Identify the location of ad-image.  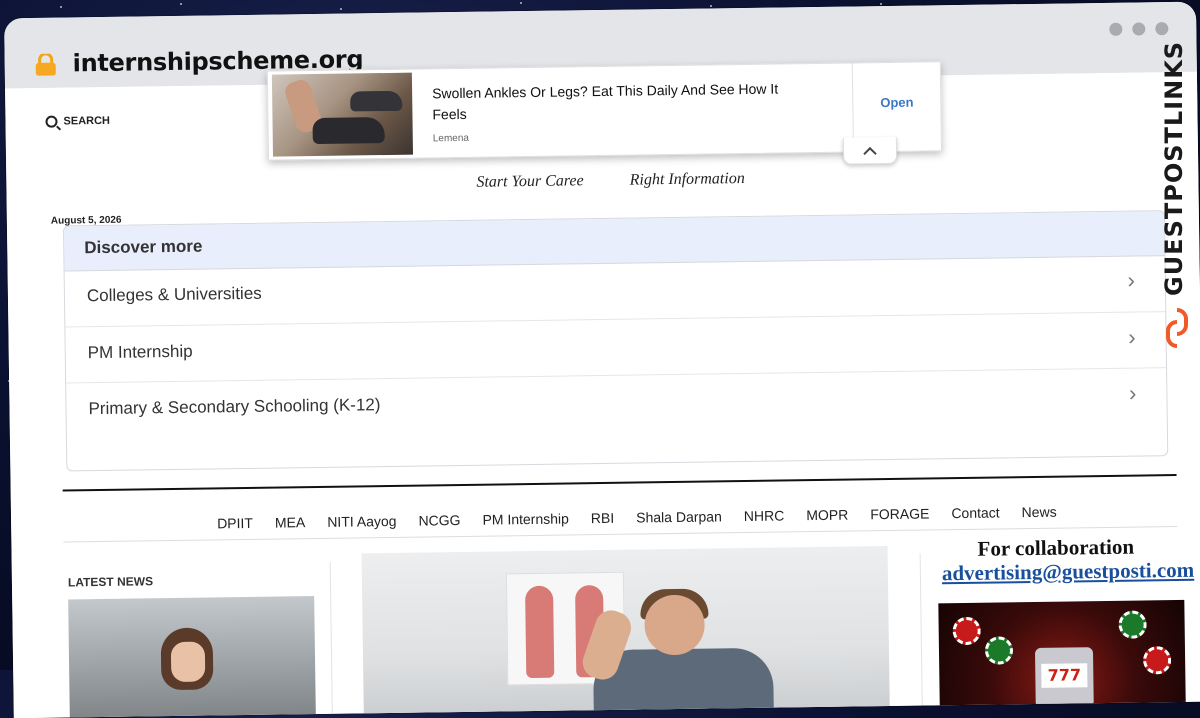
(342, 114).